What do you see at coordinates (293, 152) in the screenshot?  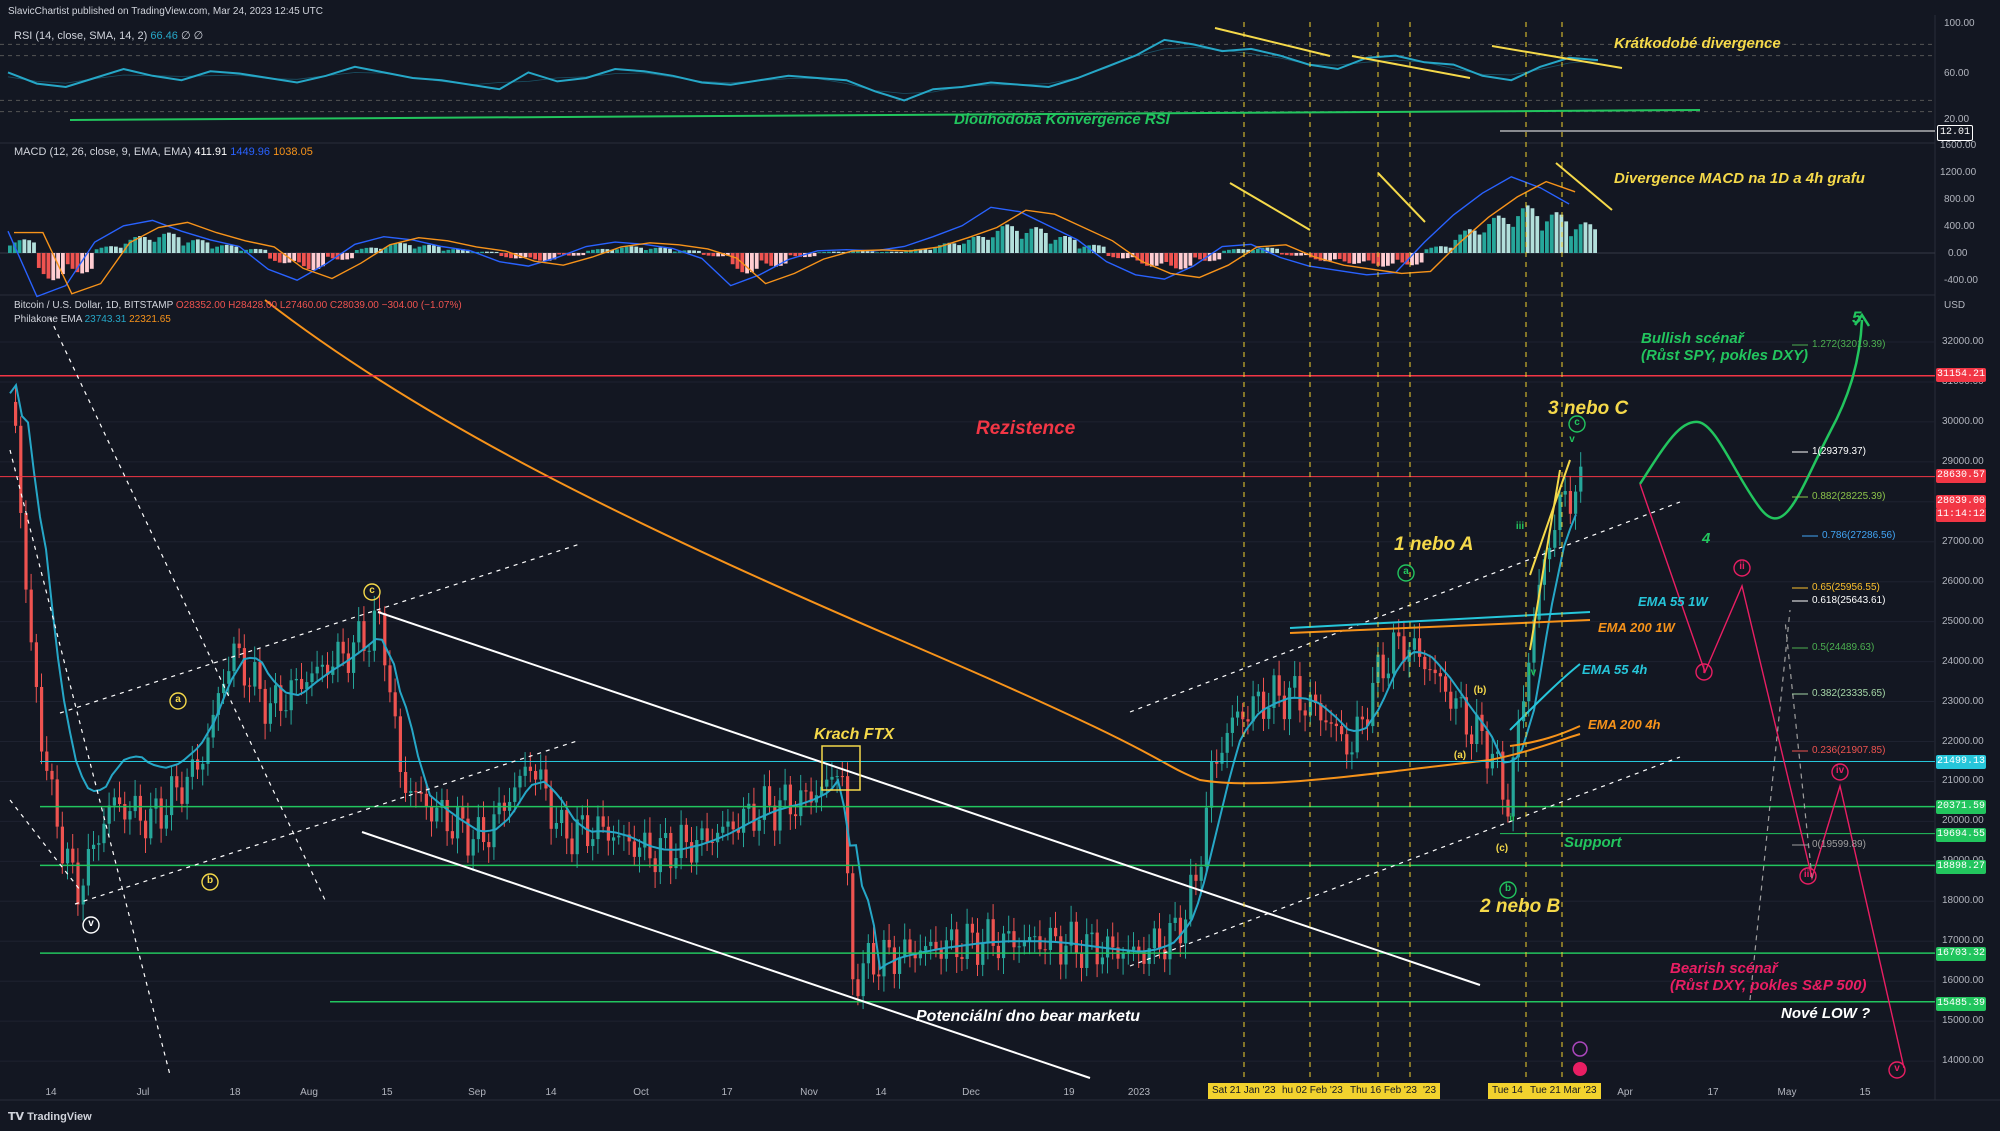 I see `macd-v3: 1038.05` at bounding box center [293, 152].